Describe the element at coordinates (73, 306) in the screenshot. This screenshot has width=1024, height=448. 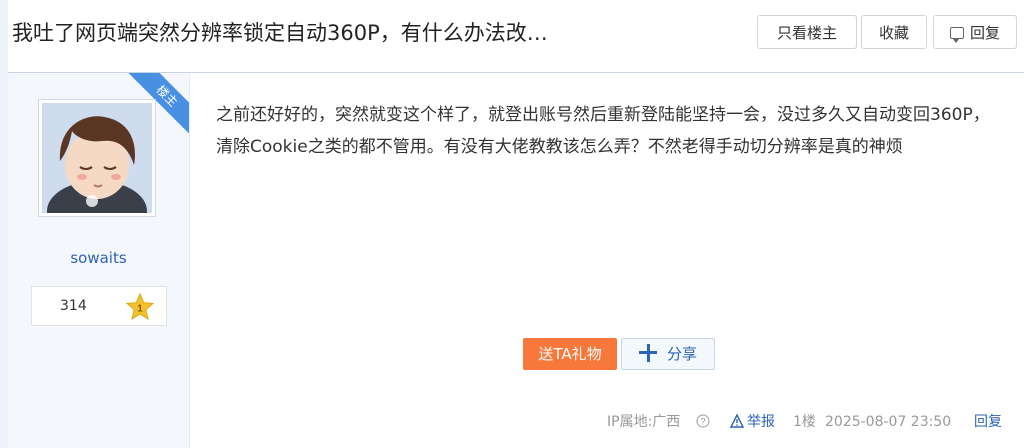
I see `level-value: 314` at that location.